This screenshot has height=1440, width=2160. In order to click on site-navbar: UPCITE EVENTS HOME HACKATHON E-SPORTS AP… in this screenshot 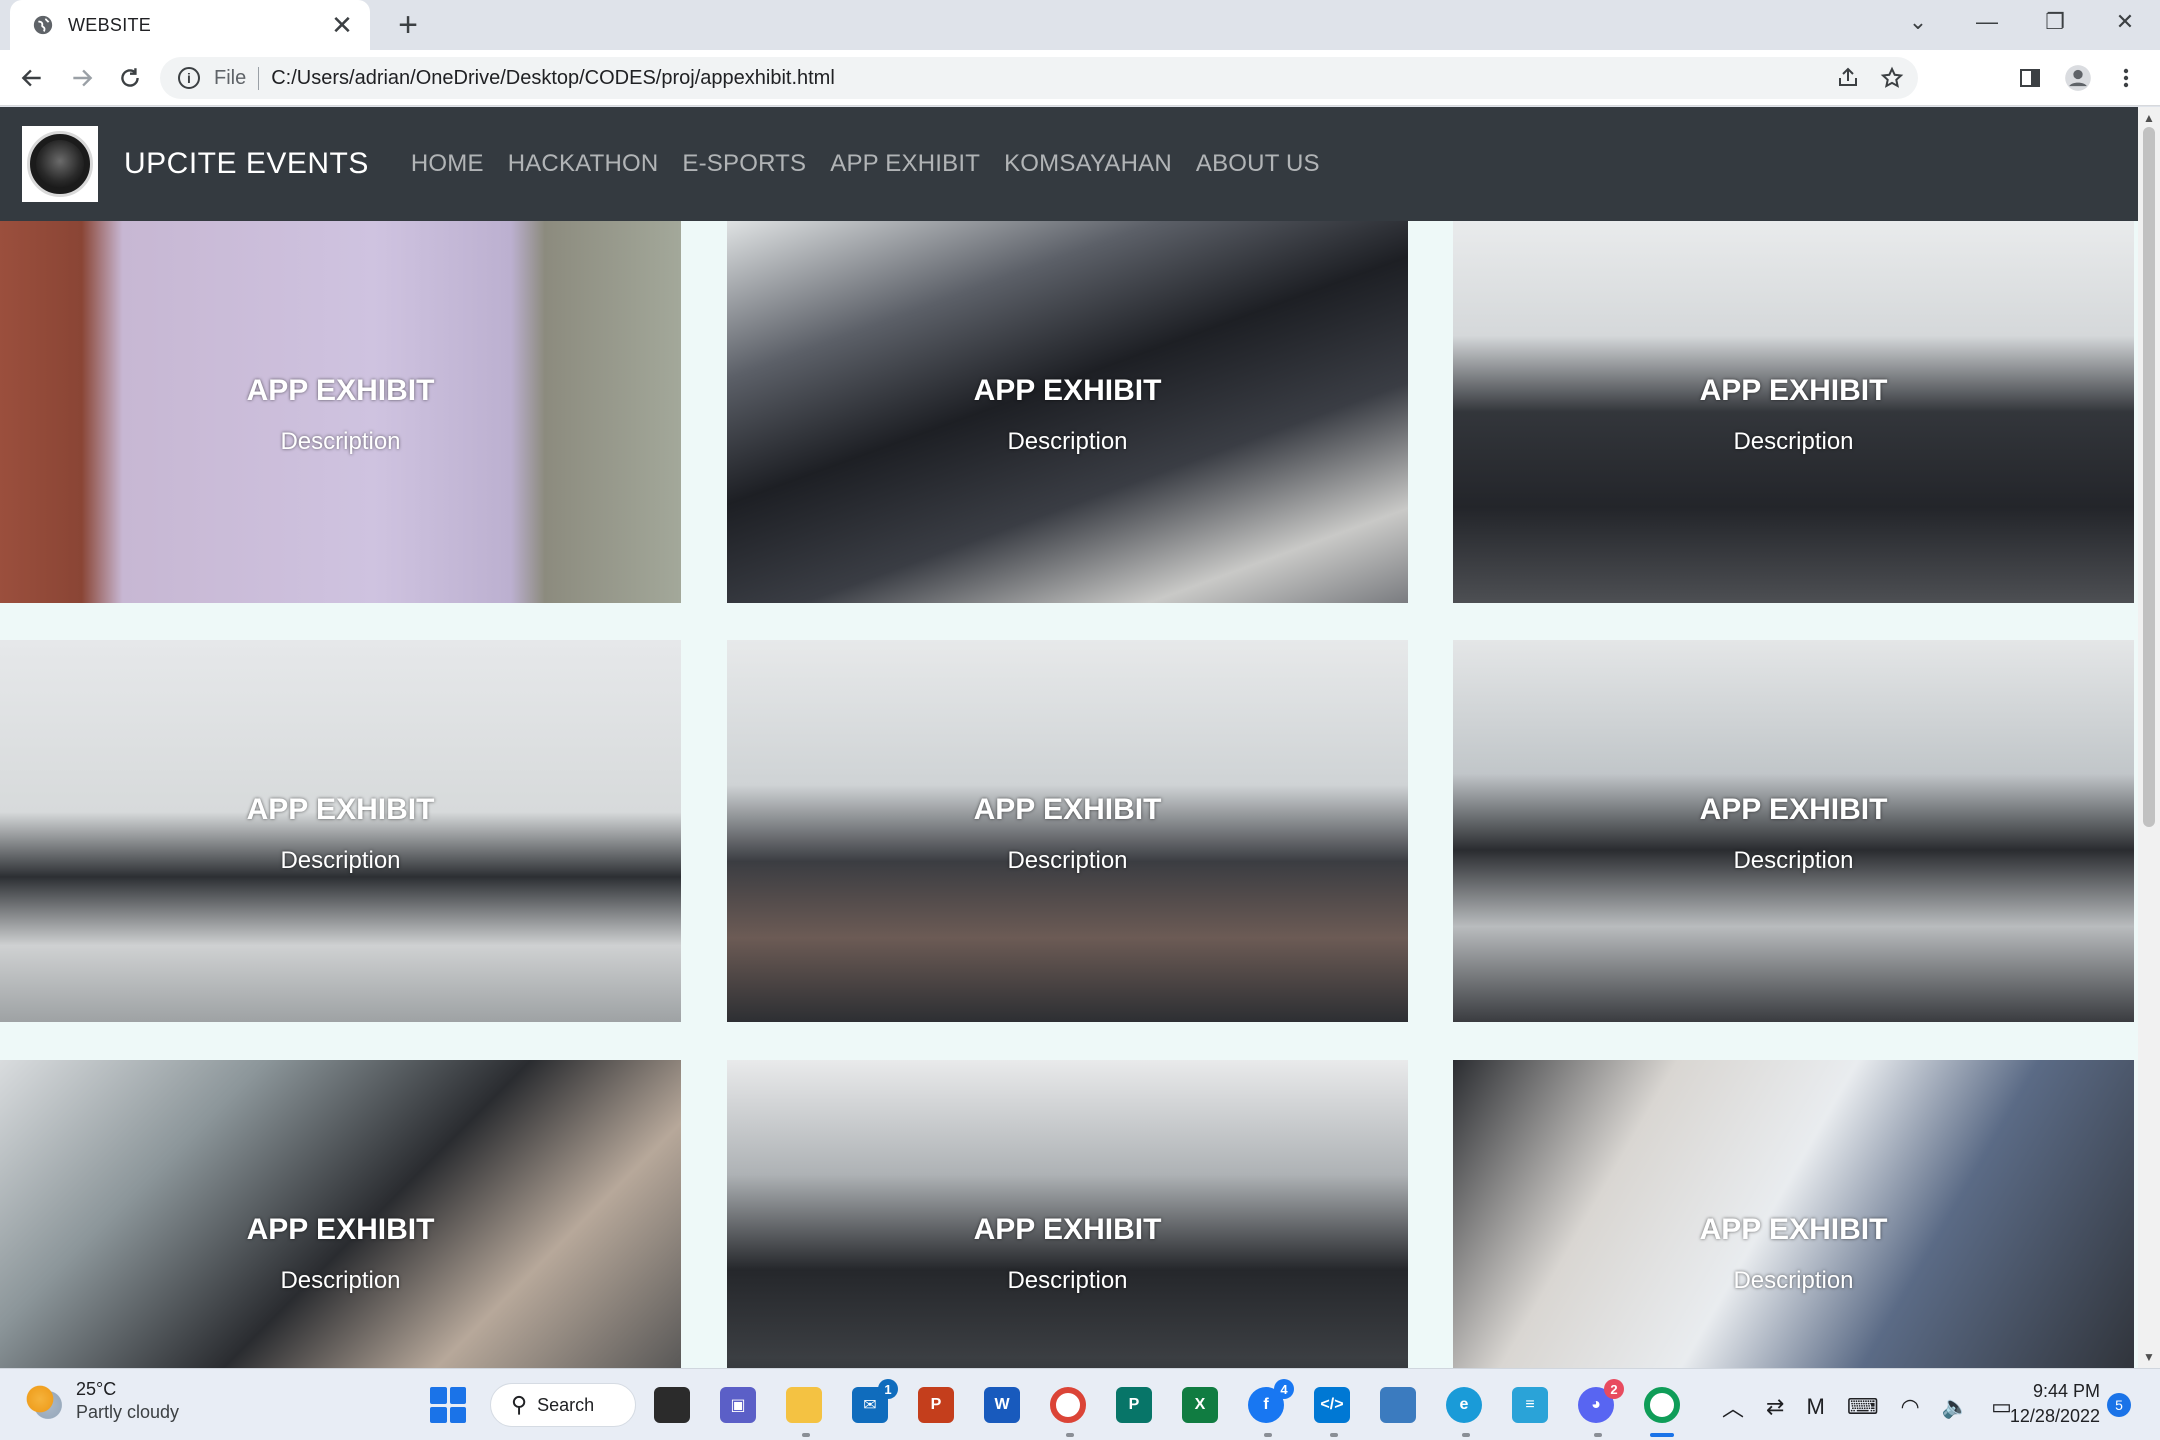, I will do `click(1069, 164)`.